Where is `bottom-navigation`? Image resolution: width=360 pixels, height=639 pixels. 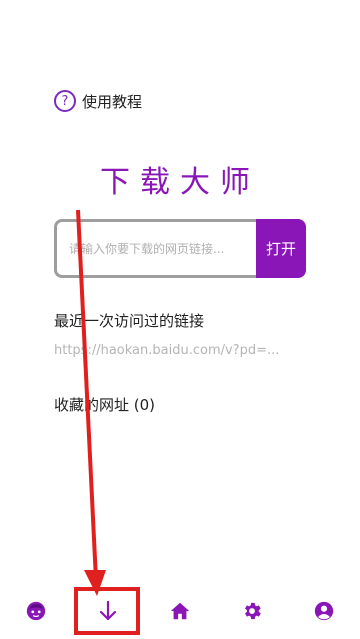
bottom-navigation is located at coordinates (180, 611).